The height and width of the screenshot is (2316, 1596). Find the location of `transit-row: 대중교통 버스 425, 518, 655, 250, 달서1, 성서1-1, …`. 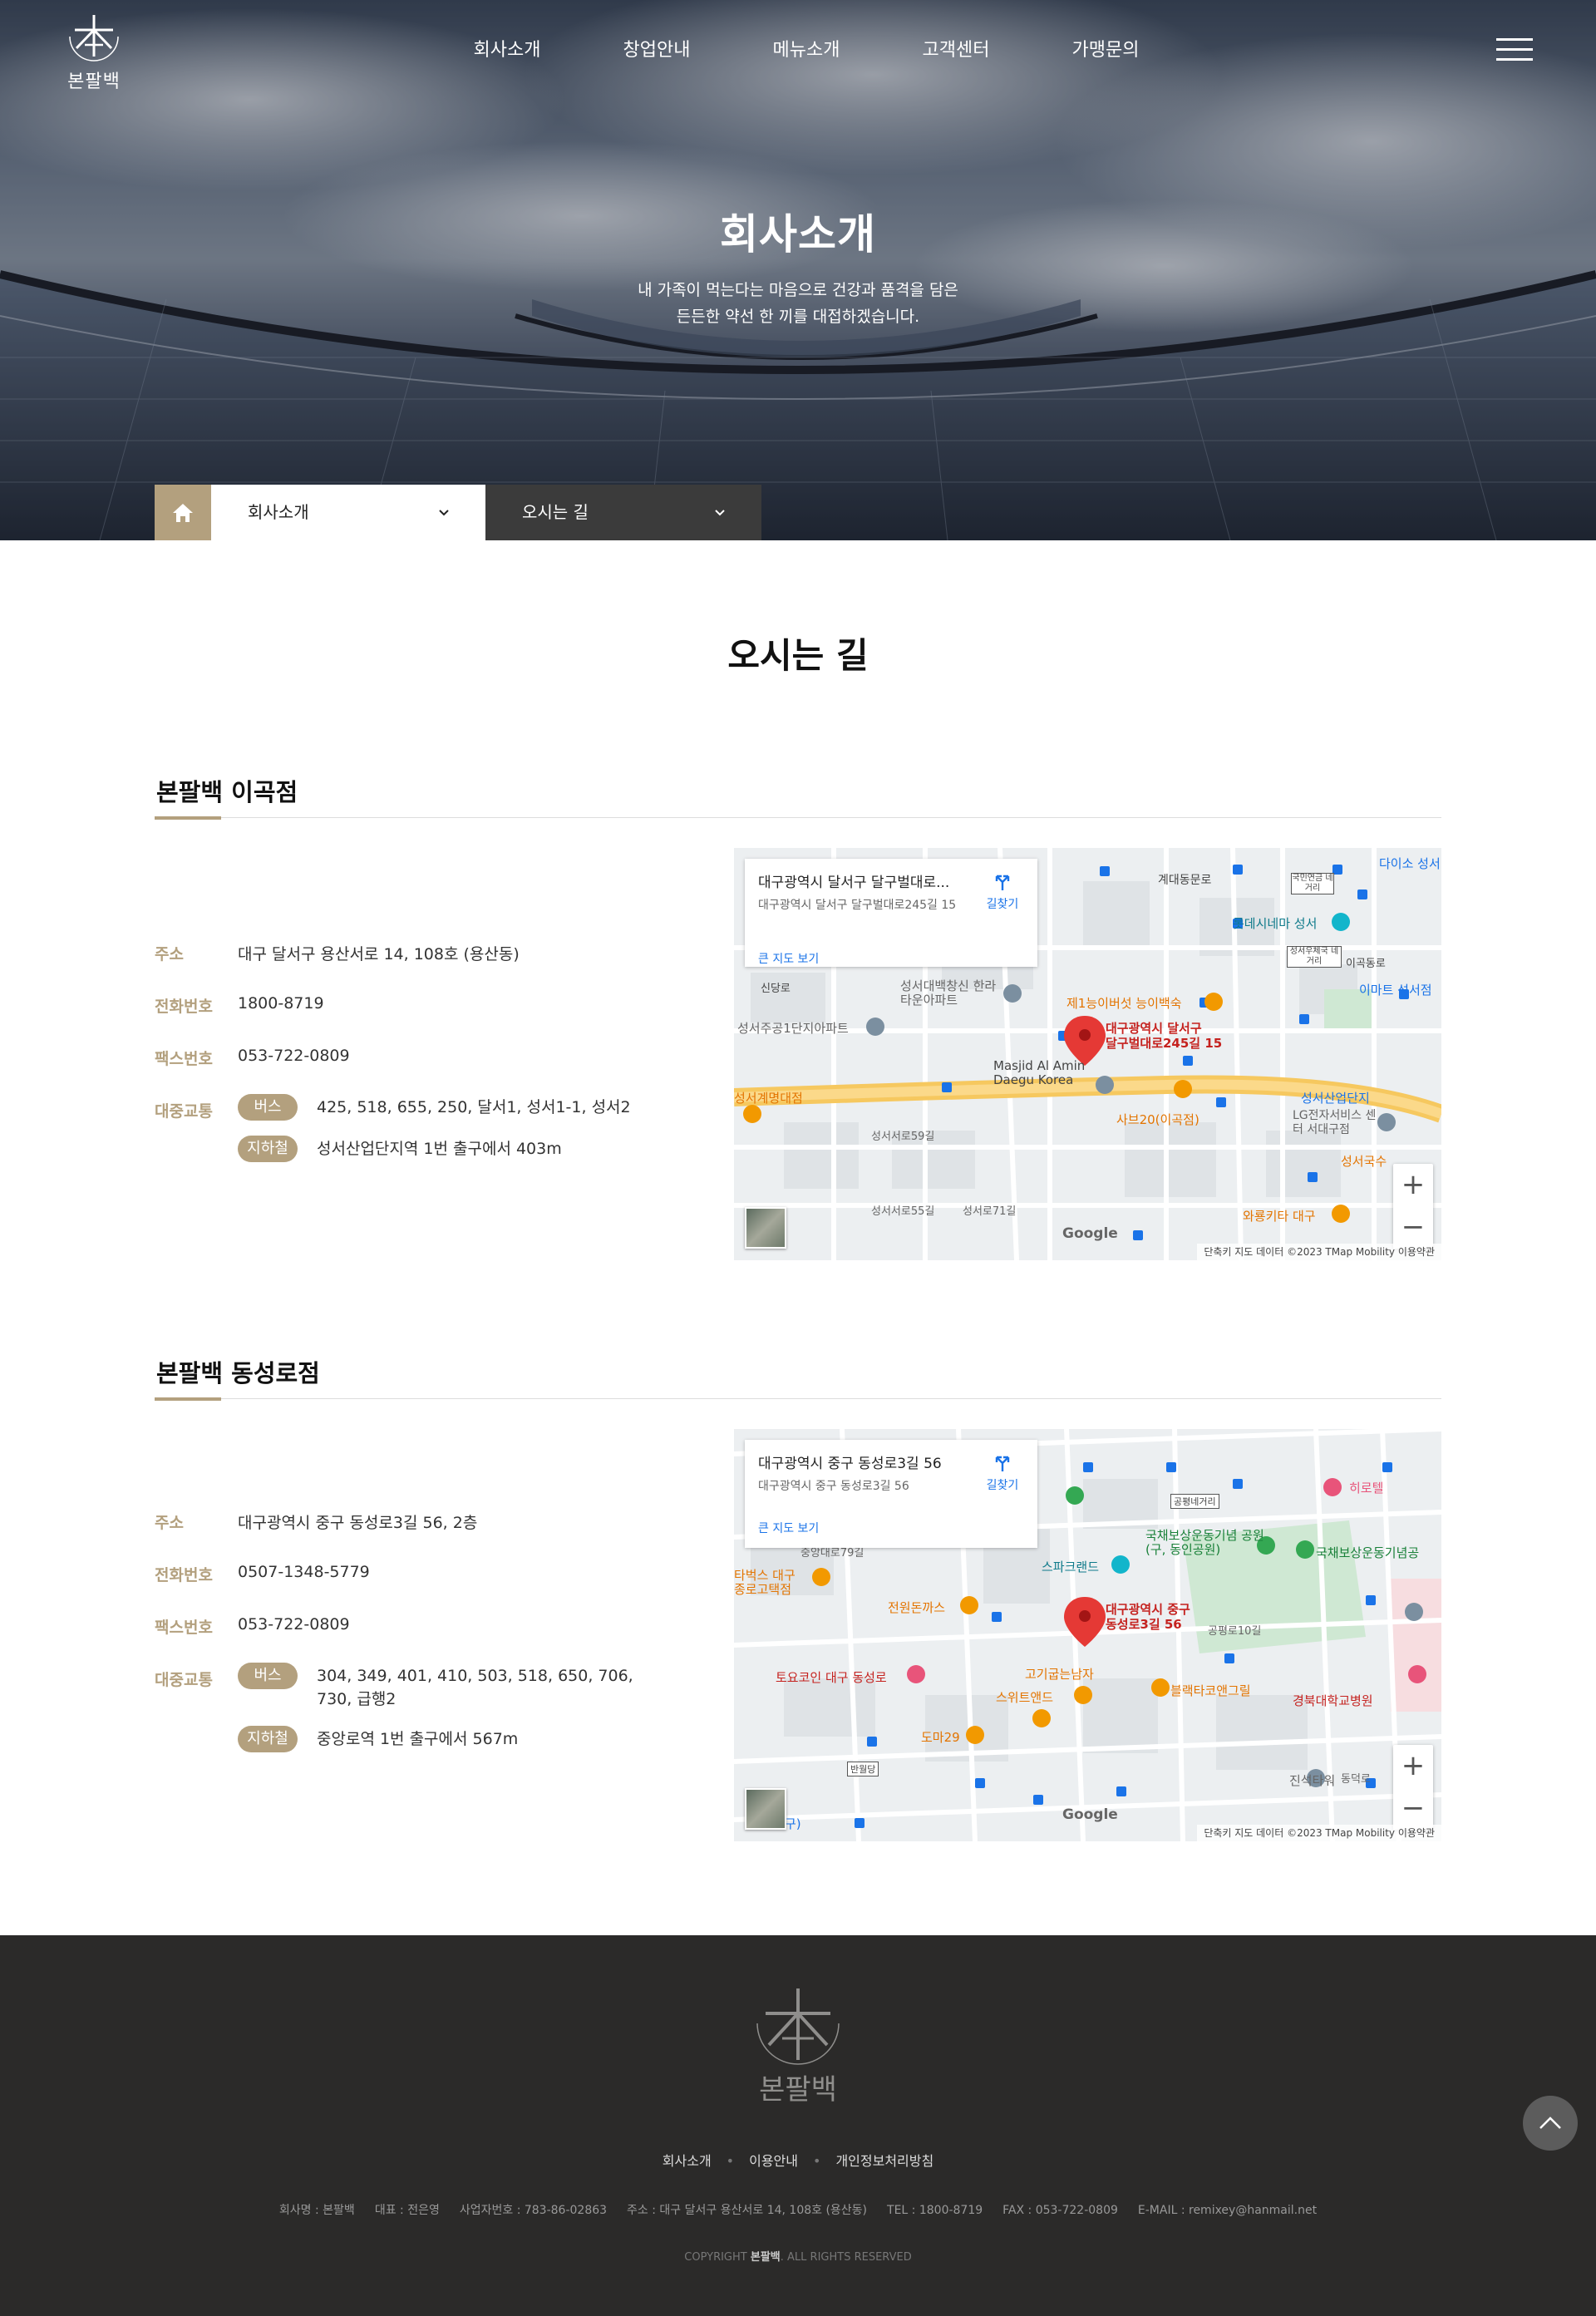

transit-row: 대중교통 버스 425, 518, 655, 250, 달서1, 성서1-1, … is located at coordinates (404, 1134).